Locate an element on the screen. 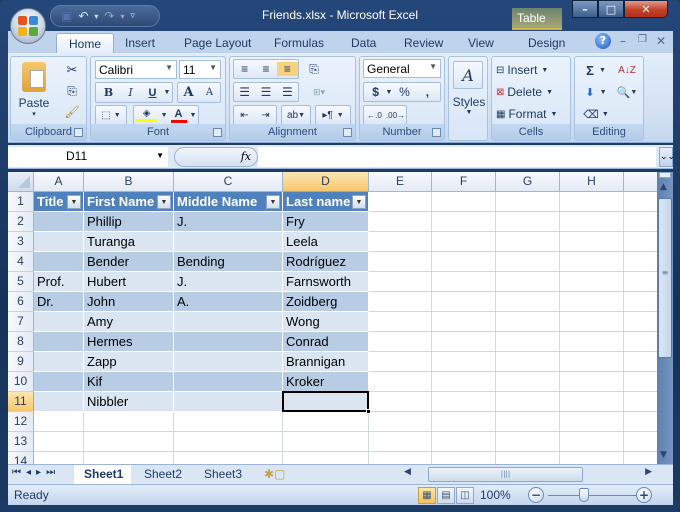 The width and height of the screenshot is (680, 512). number-format-combo: General ▼ is located at coordinates (402, 68).